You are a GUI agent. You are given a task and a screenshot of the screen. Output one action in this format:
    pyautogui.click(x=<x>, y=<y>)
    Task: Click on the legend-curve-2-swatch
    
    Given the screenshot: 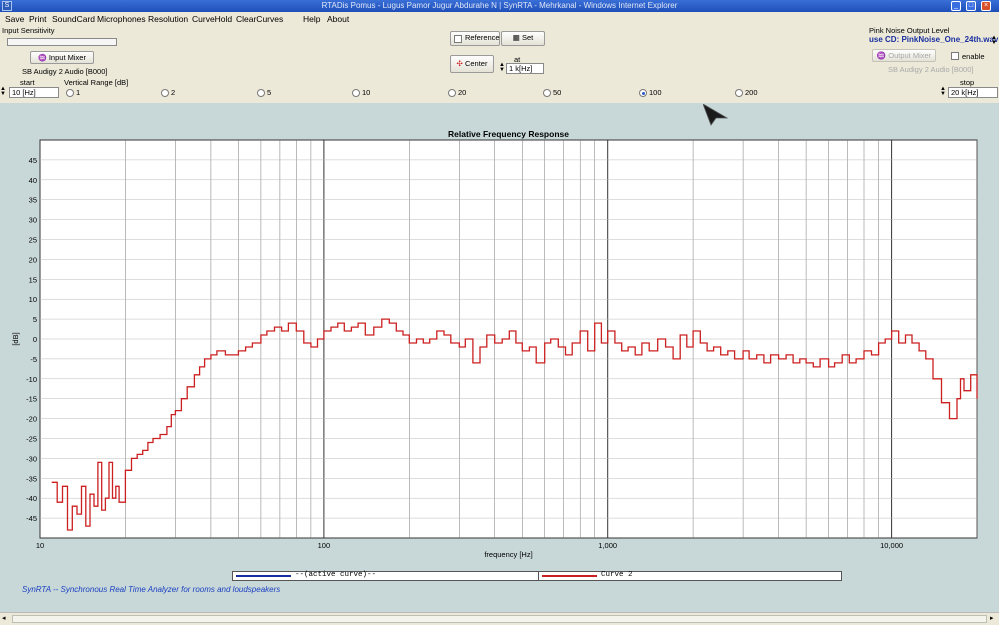 What is the action you would take?
    pyautogui.click(x=569, y=576)
    